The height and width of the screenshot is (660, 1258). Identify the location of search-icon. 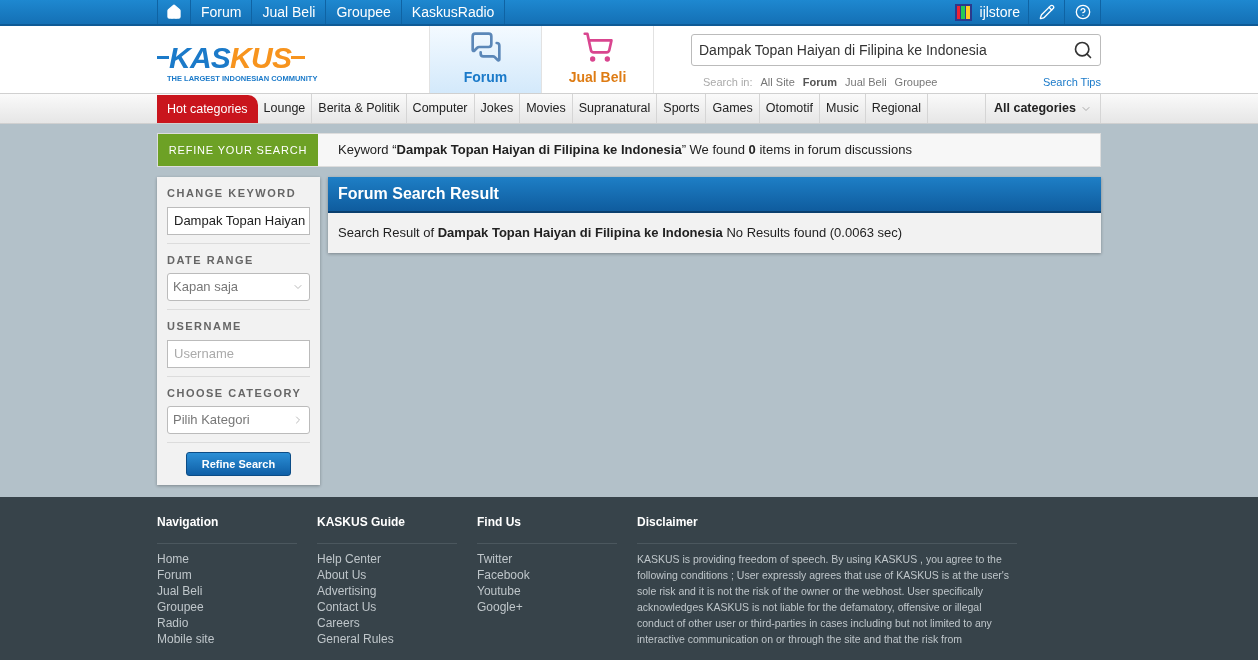
(1083, 50).